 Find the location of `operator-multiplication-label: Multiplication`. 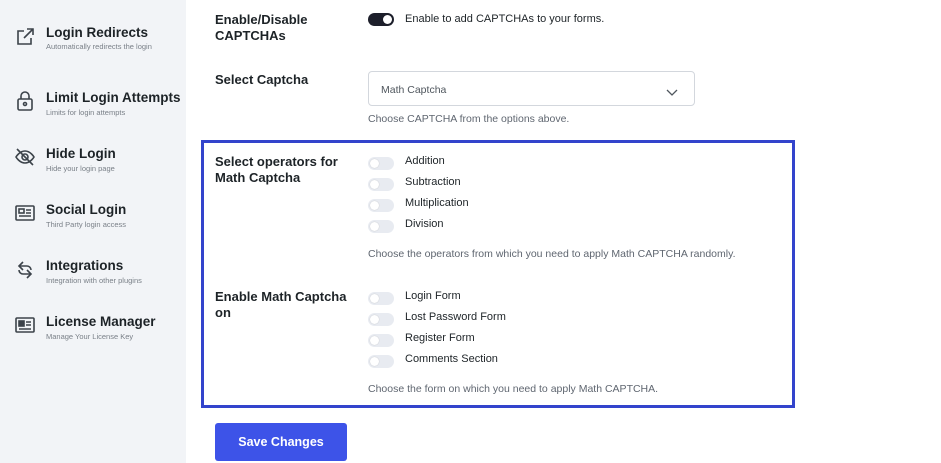

operator-multiplication-label: Multiplication is located at coordinates (437, 203).